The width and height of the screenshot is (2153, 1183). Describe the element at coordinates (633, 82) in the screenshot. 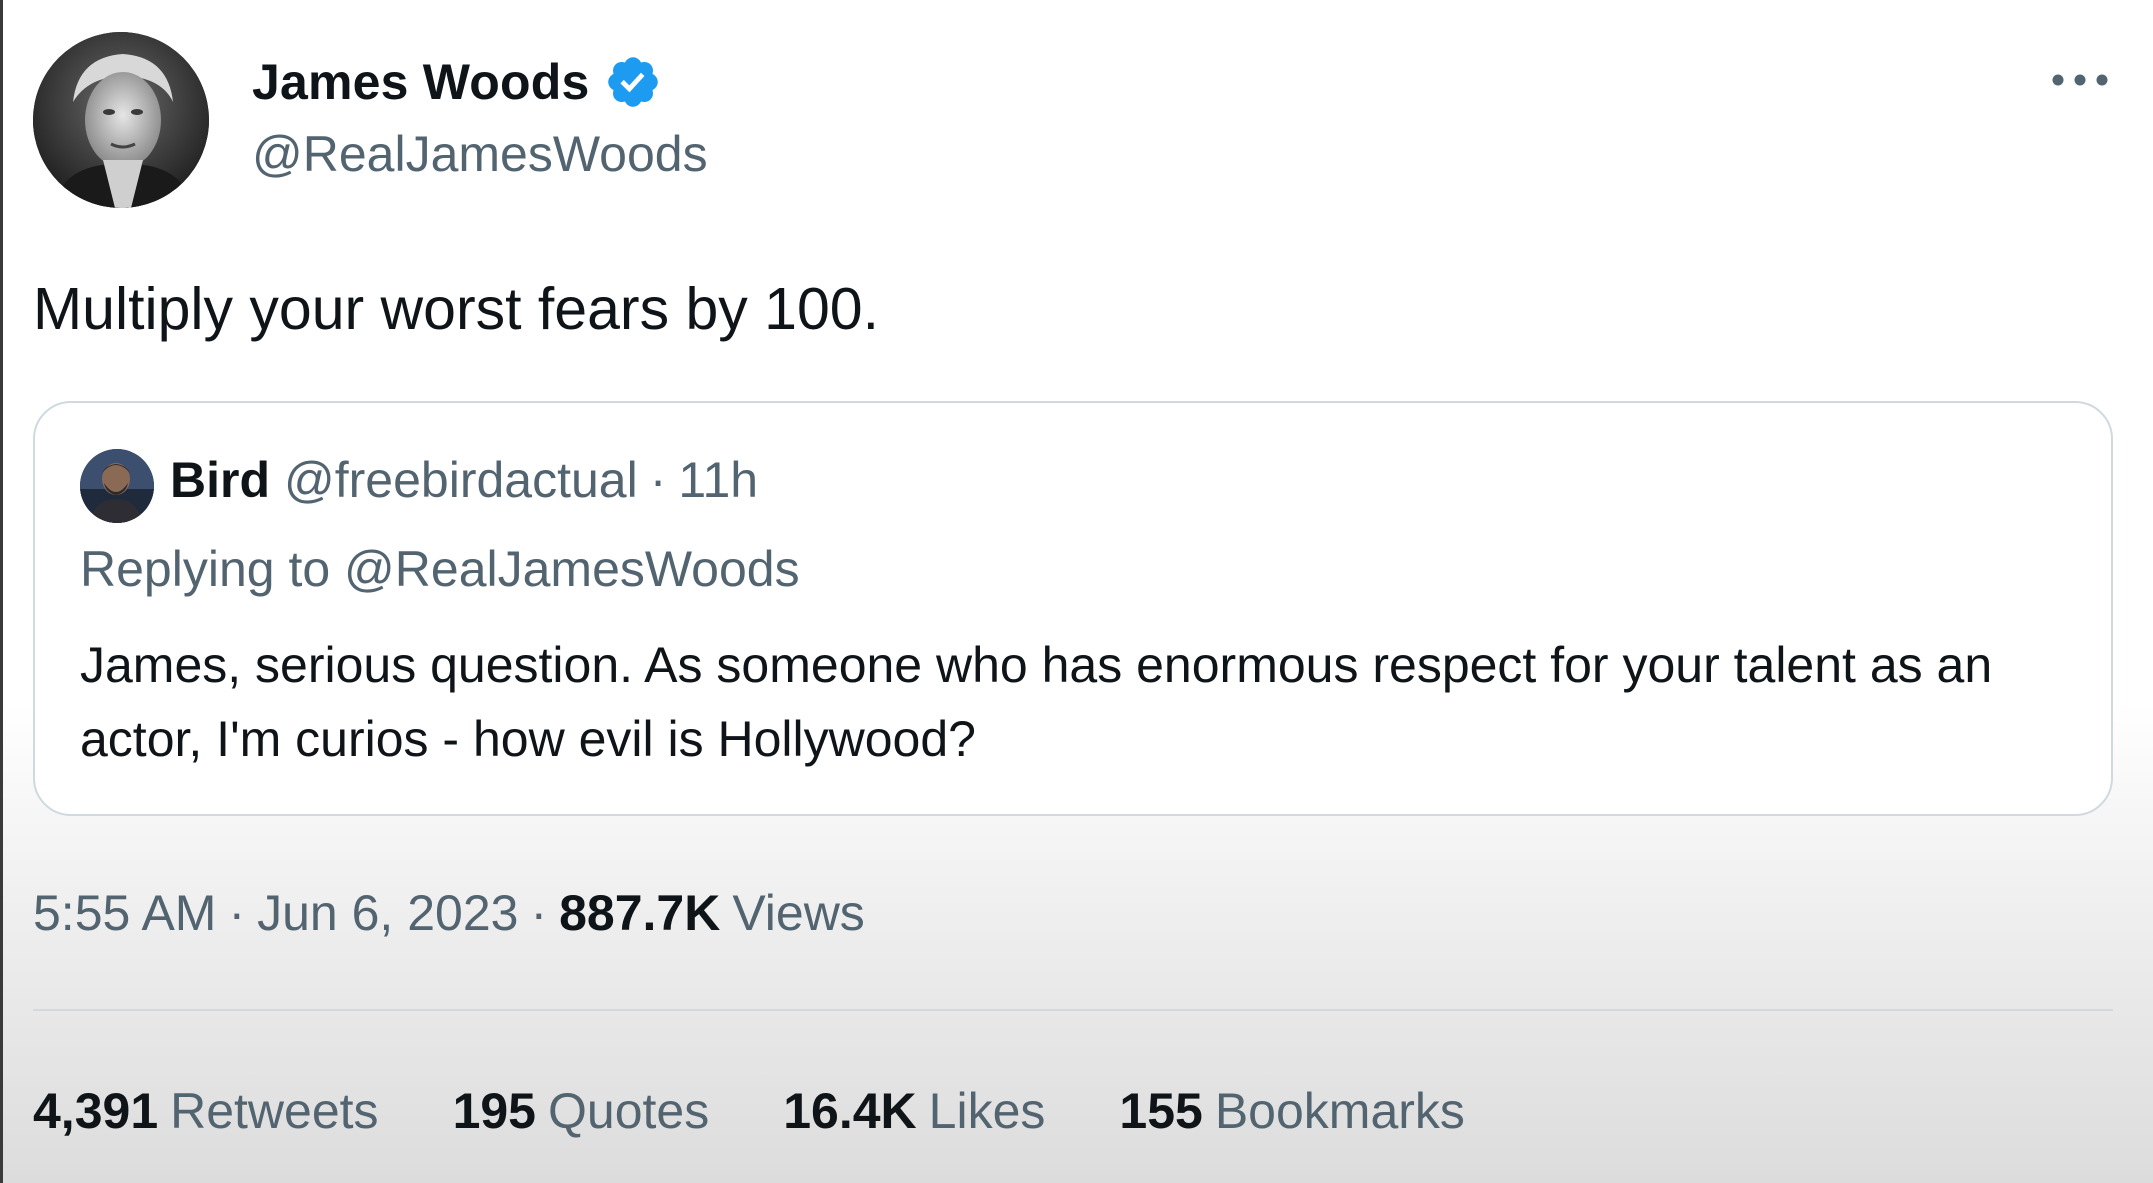

I see `verified-badge-icon` at that location.